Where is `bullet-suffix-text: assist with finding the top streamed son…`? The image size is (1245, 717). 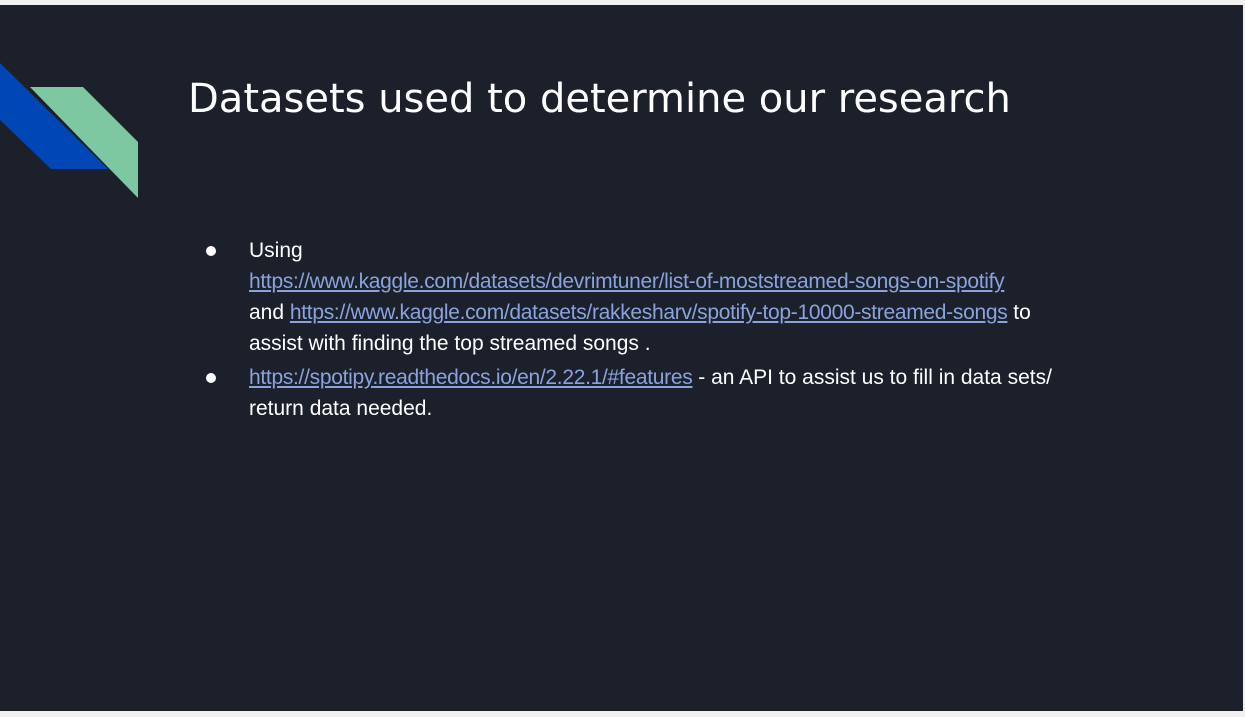
bullet-suffix-text: assist with finding the top streamed son… is located at coordinates (450, 343).